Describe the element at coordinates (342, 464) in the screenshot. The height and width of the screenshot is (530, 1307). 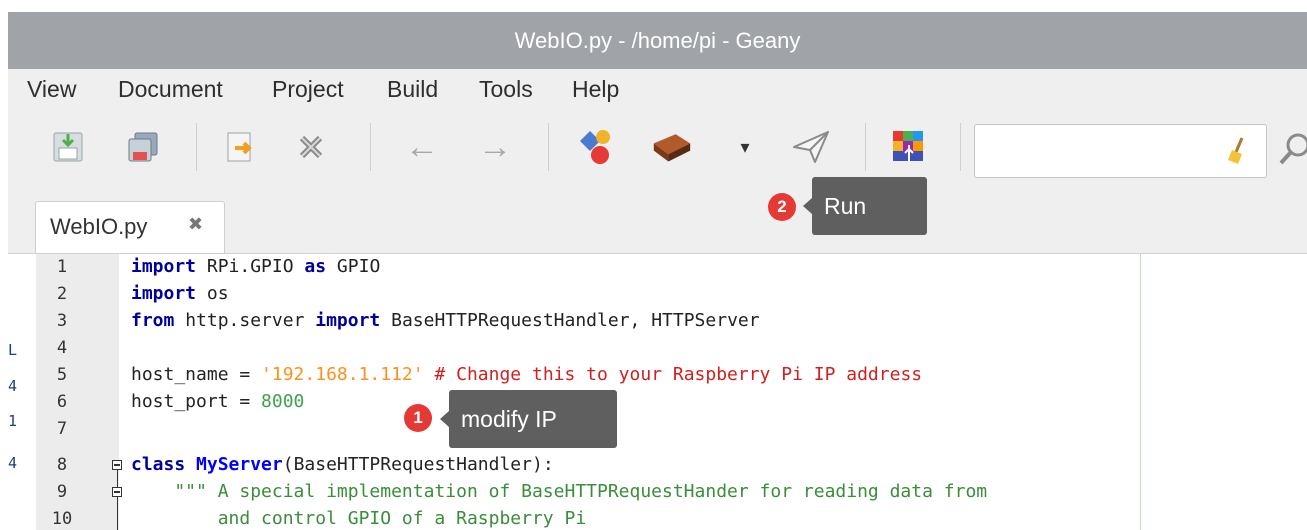
I see `code-line-8: class MyServer(BaseHTTPRequestHandler):` at that location.